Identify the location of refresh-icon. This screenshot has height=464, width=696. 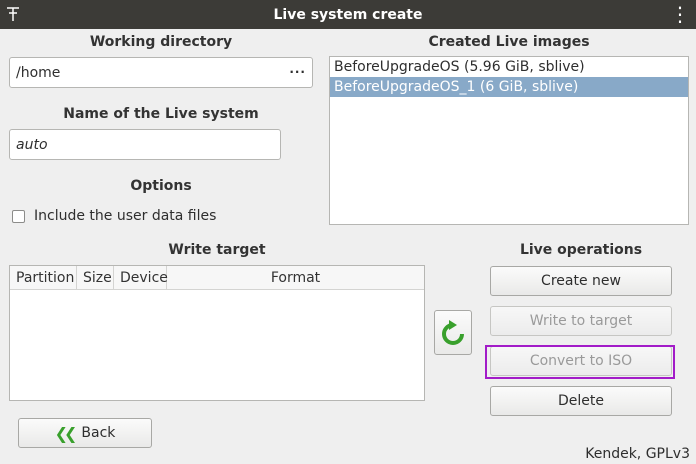
(453, 332).